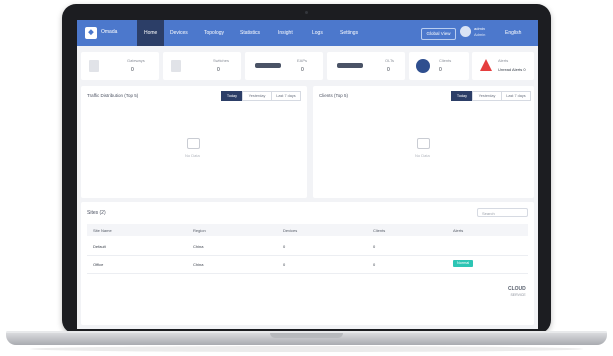 Image resolution: width=613 pixels, height=356 pixels. What do you see at coordinates (317, 33) in the screenshot?
I see `nav-item-logs: Logs` at bounding box center [317, 33].